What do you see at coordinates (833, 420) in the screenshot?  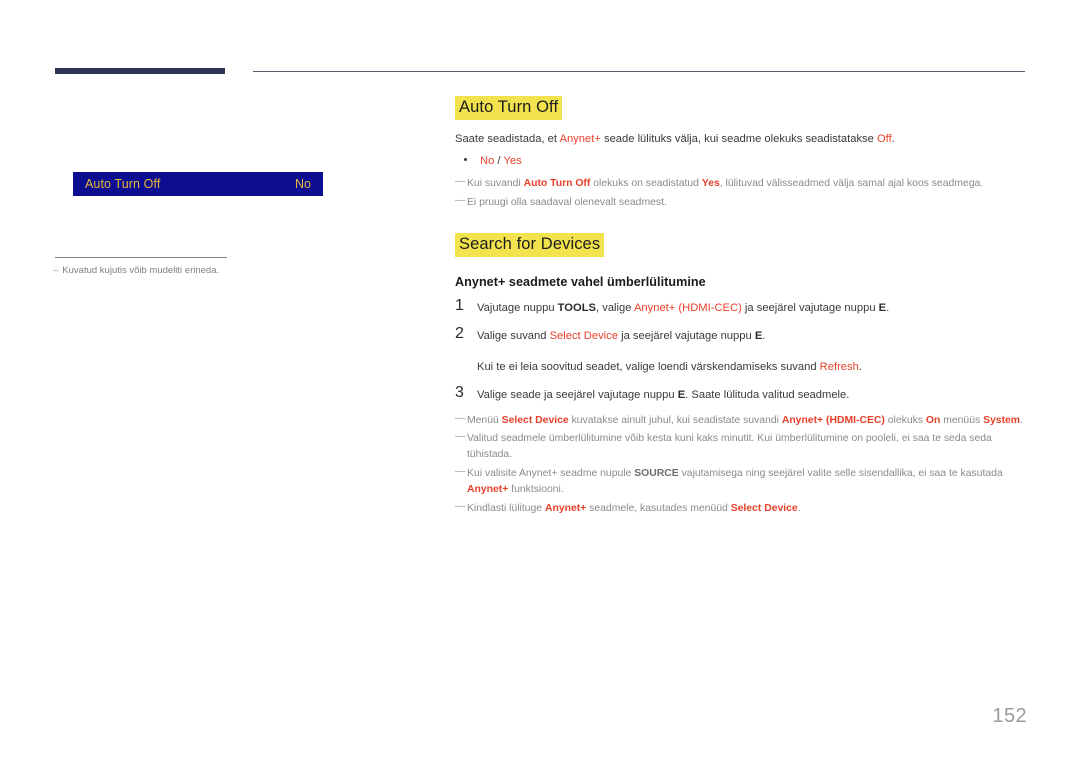 I see `note-fragment: Anynet+ (HDMI-CEC)` at bounding box center [833, 420].